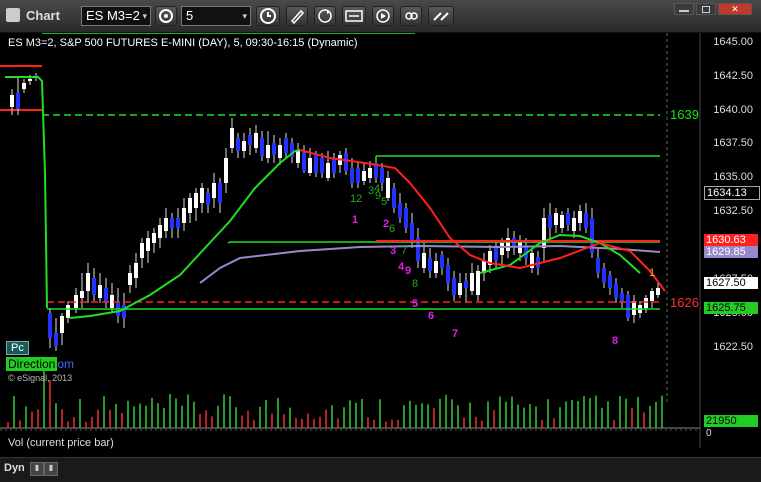 Image resolution: width=761 pixels, height=482 pixels. I want to click on refresh-button, so click(325, 16).